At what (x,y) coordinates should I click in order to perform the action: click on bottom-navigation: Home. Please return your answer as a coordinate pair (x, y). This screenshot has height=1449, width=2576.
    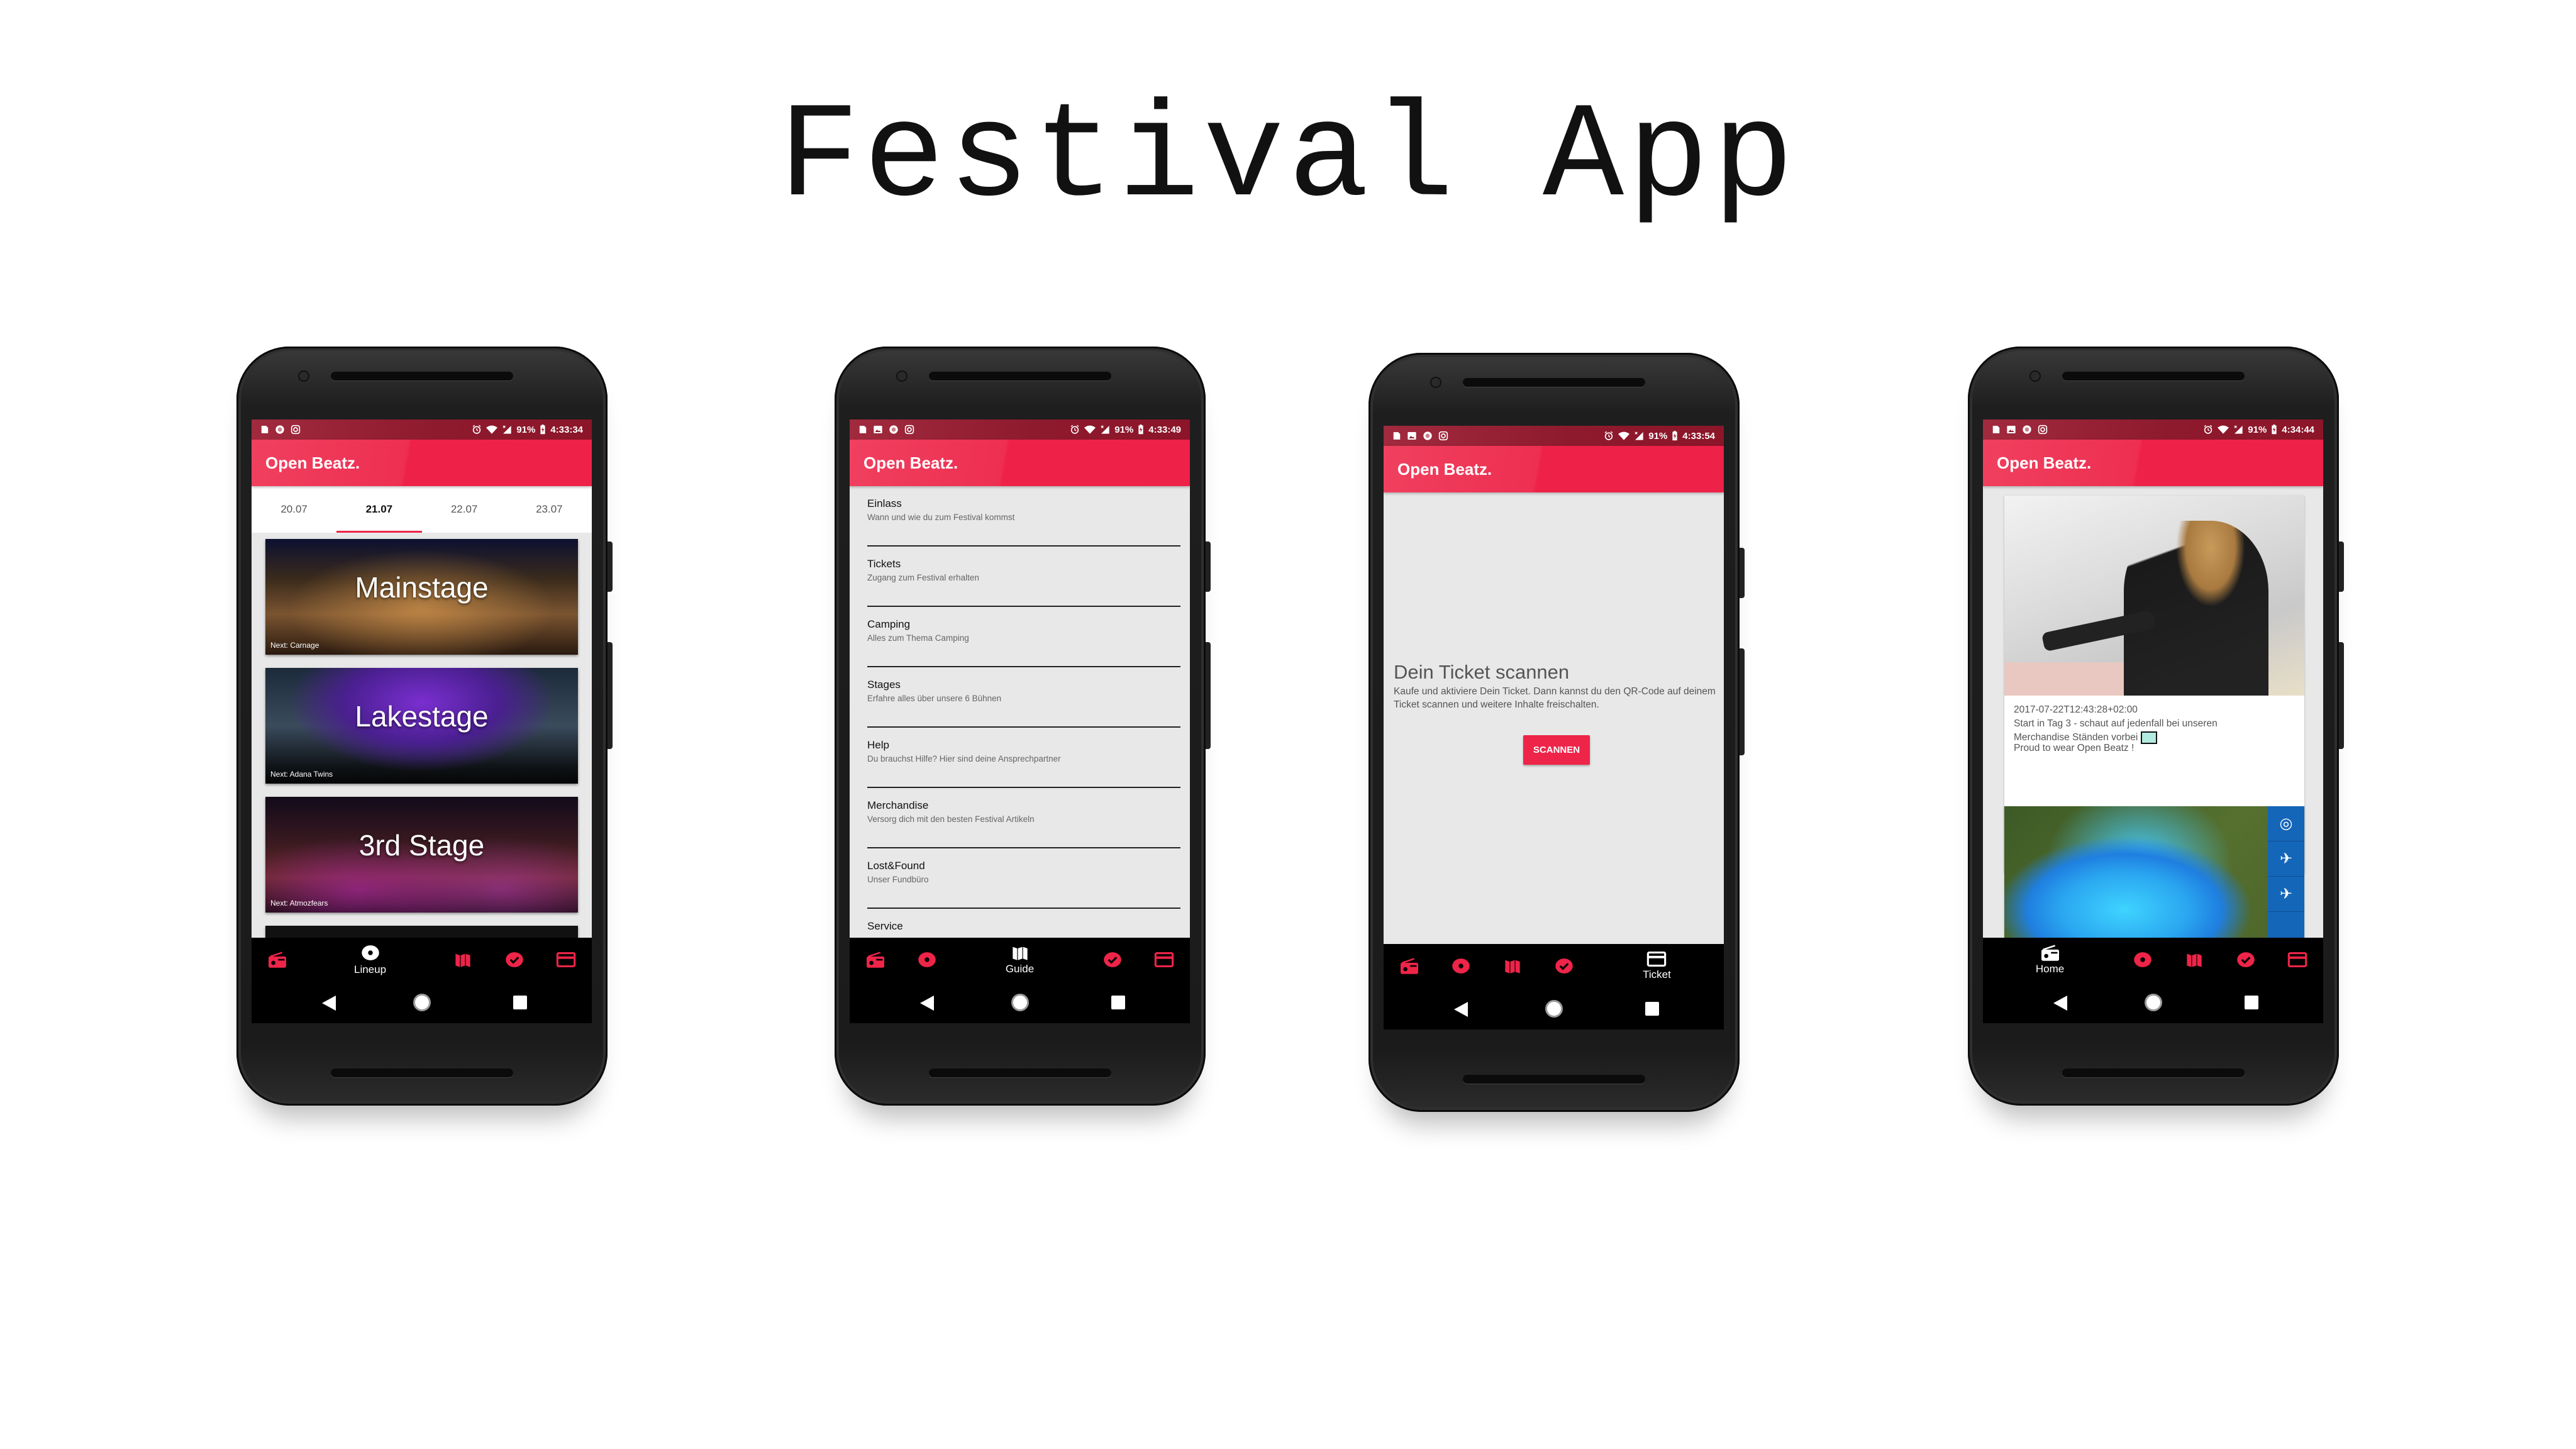
    Looking at the image, I should click on (2153, 960).